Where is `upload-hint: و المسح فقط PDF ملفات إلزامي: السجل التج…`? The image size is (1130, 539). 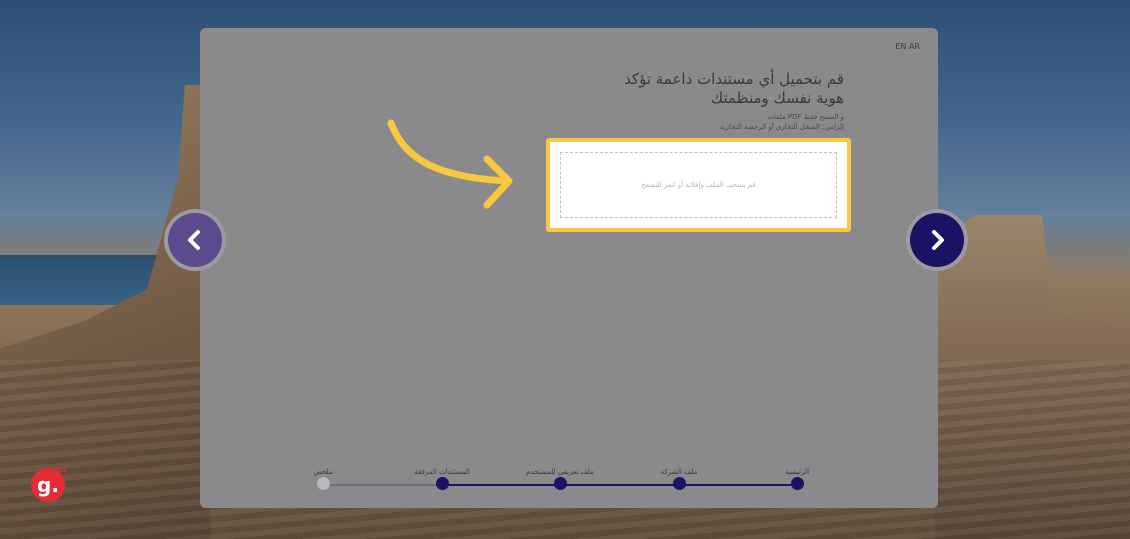 upload-hint: و المسح فقط PDF ملفات إلزامي: السجل التج… is located at coordinates (724, 122).